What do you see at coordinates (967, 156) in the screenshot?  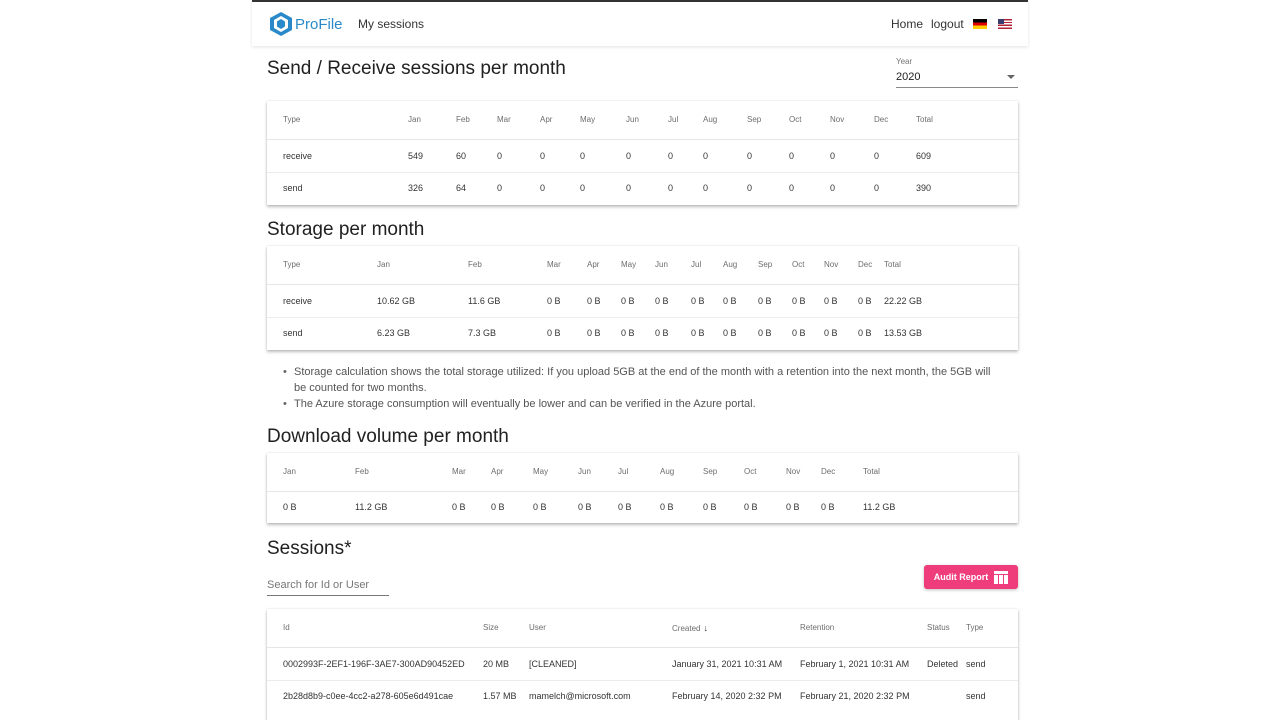 I see `table-cell: 609` at bounding box center [967, 156].